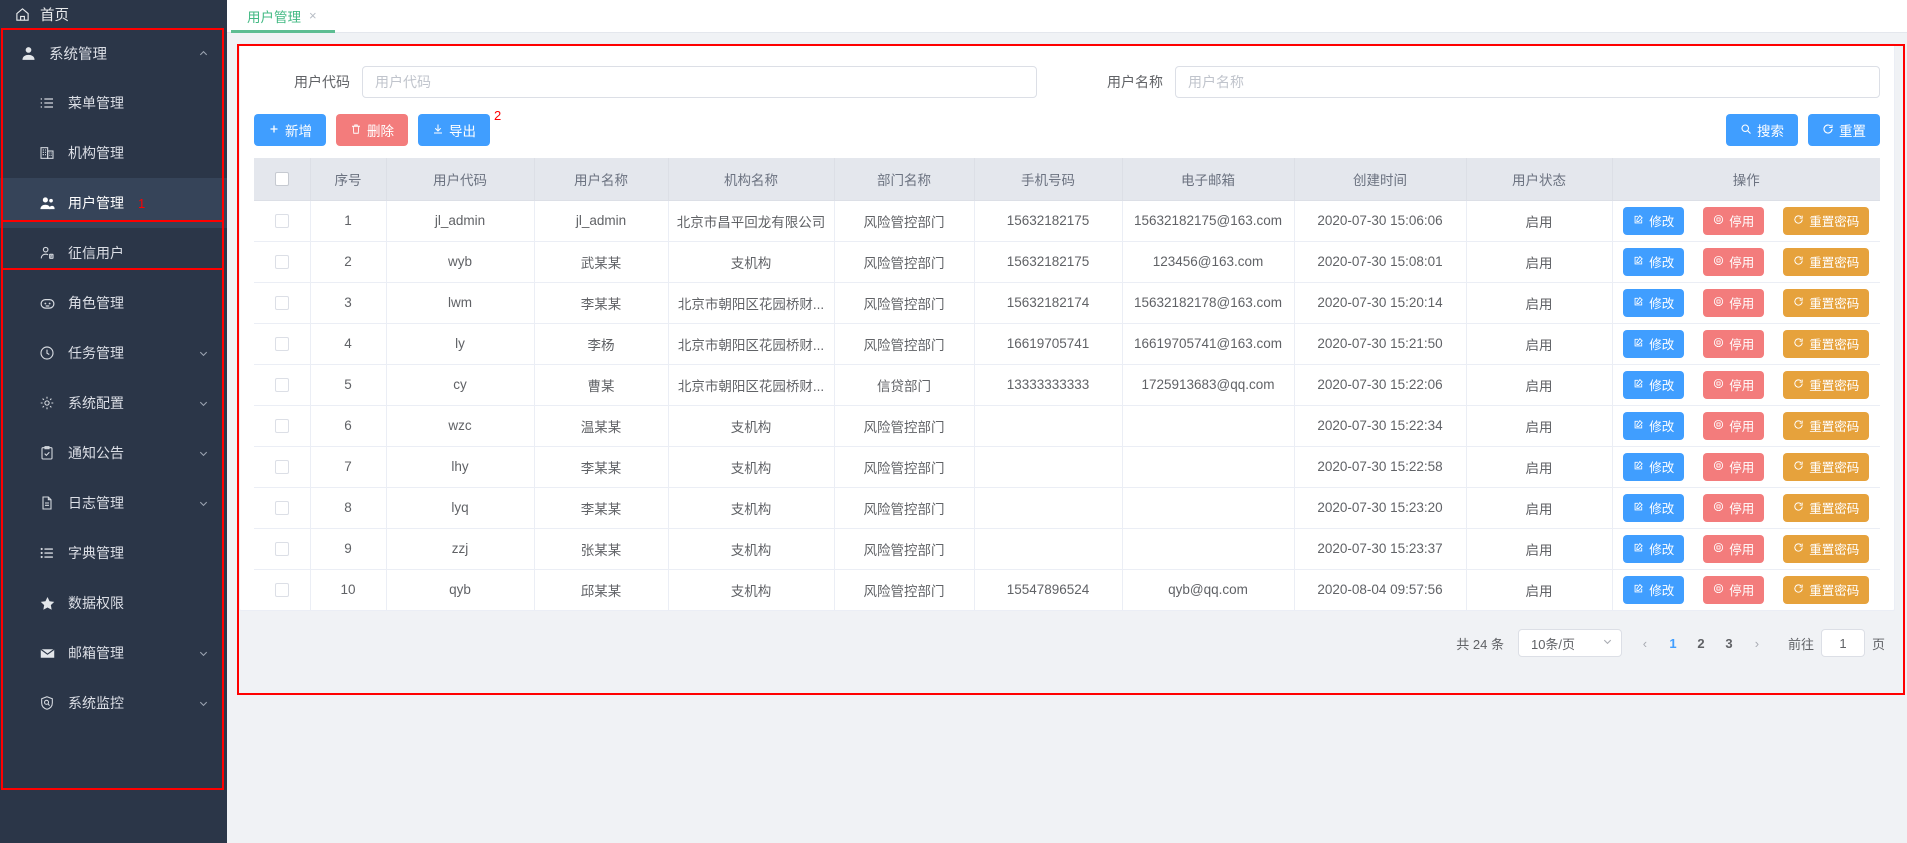 The height and width of the screenshot is (843, 1907). What do you see at coordinates (372, 130) in the screenshot?
I see `delete-button: 删除` at bounding box center [372, 130].